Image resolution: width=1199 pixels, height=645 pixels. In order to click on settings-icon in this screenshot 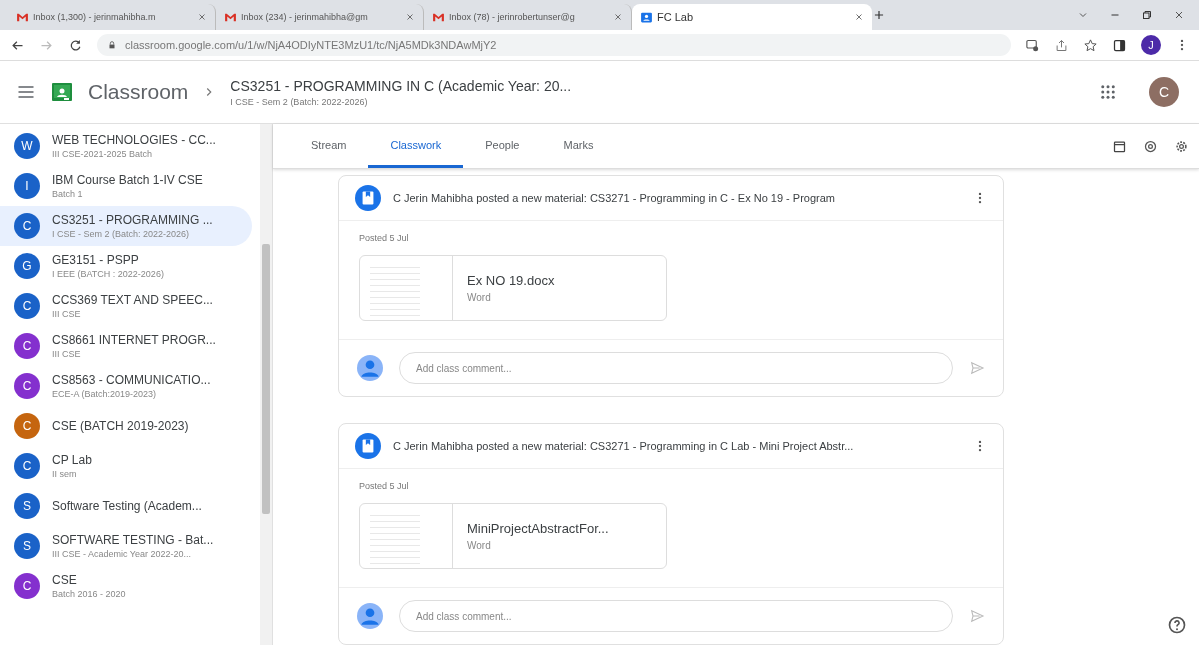, I will do `click(1181, 146)`.